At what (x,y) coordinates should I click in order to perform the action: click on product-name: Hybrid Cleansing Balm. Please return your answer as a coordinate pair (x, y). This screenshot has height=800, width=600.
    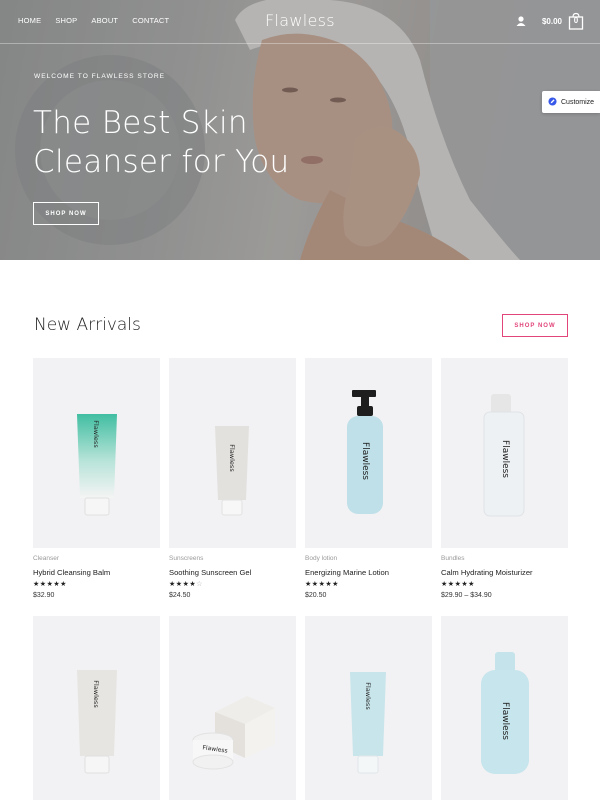
    Looking at the image, I should click on (96, 573).